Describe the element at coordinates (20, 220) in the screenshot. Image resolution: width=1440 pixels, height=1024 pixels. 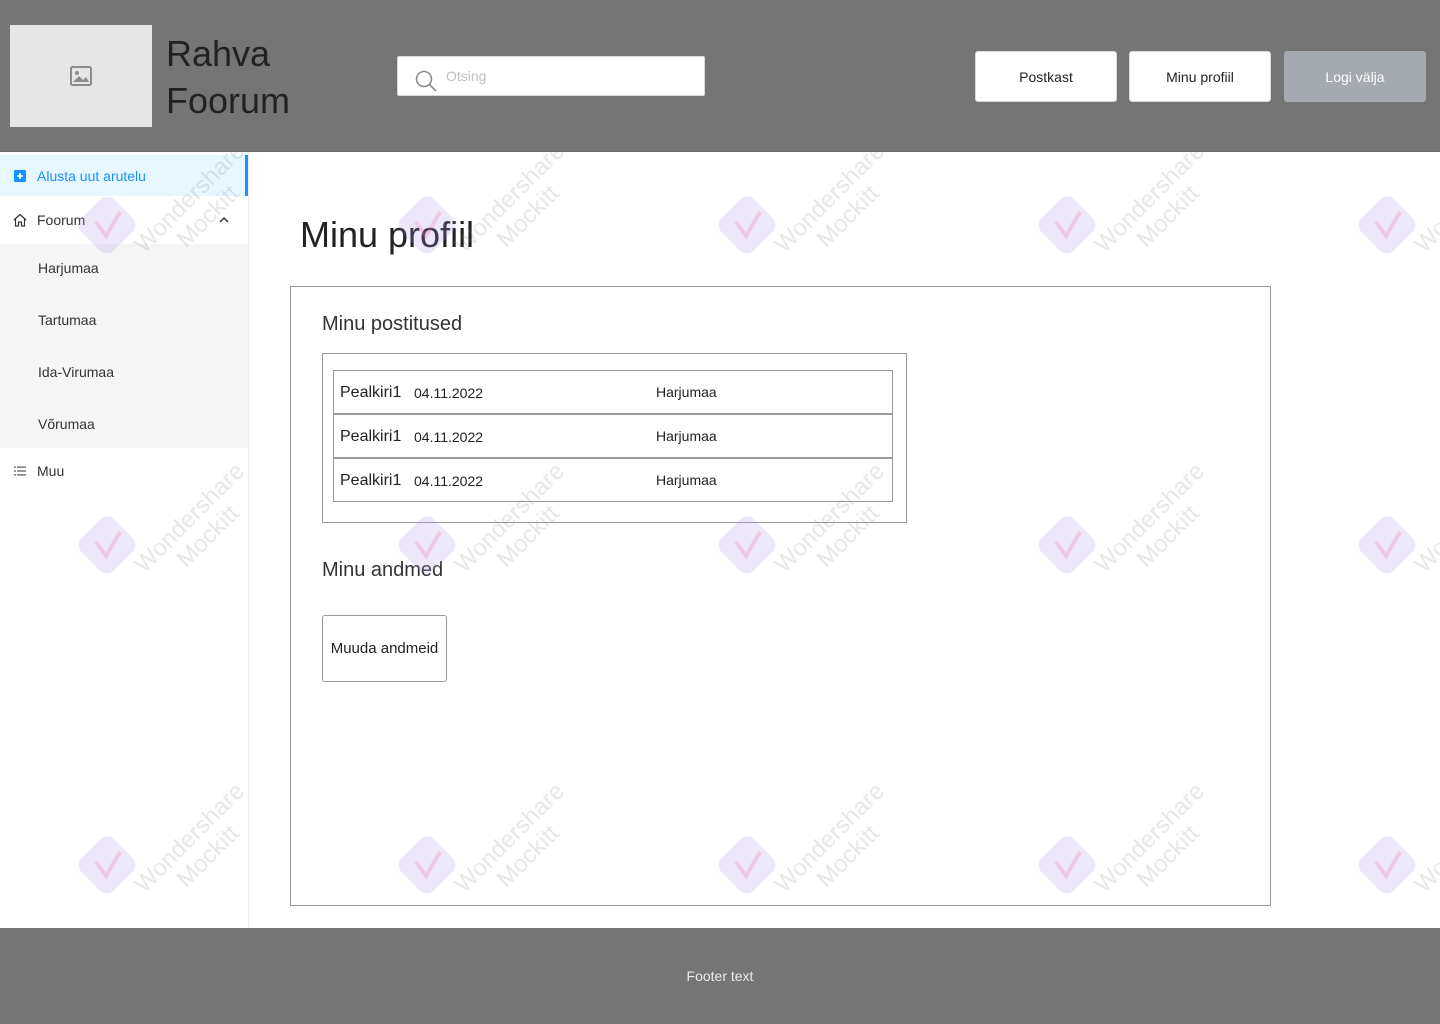
I see `home-icon` at that location.